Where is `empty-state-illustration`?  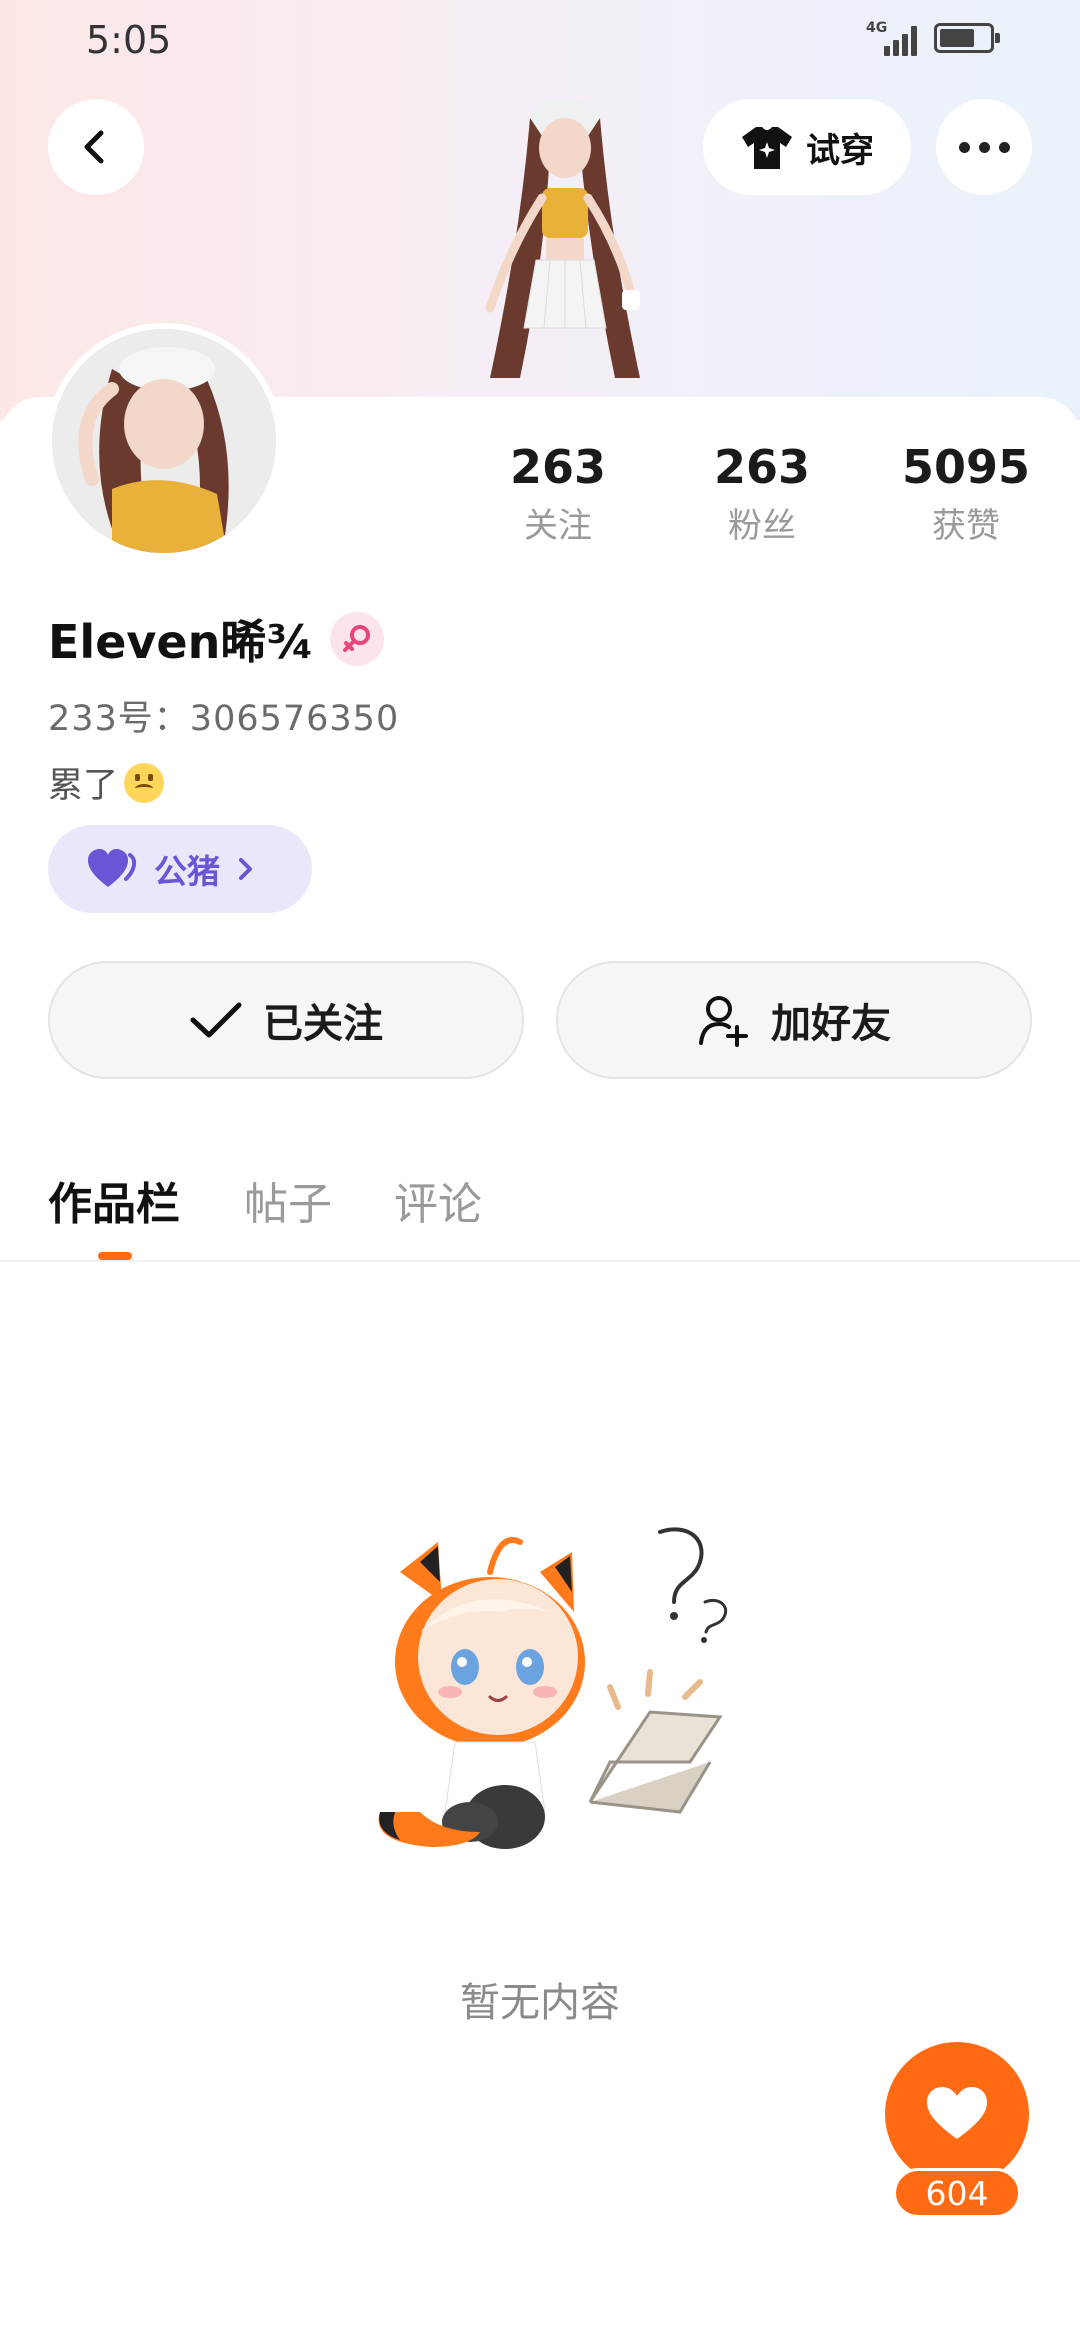
empty-state-illustration is located at coordinates (553, 1688).